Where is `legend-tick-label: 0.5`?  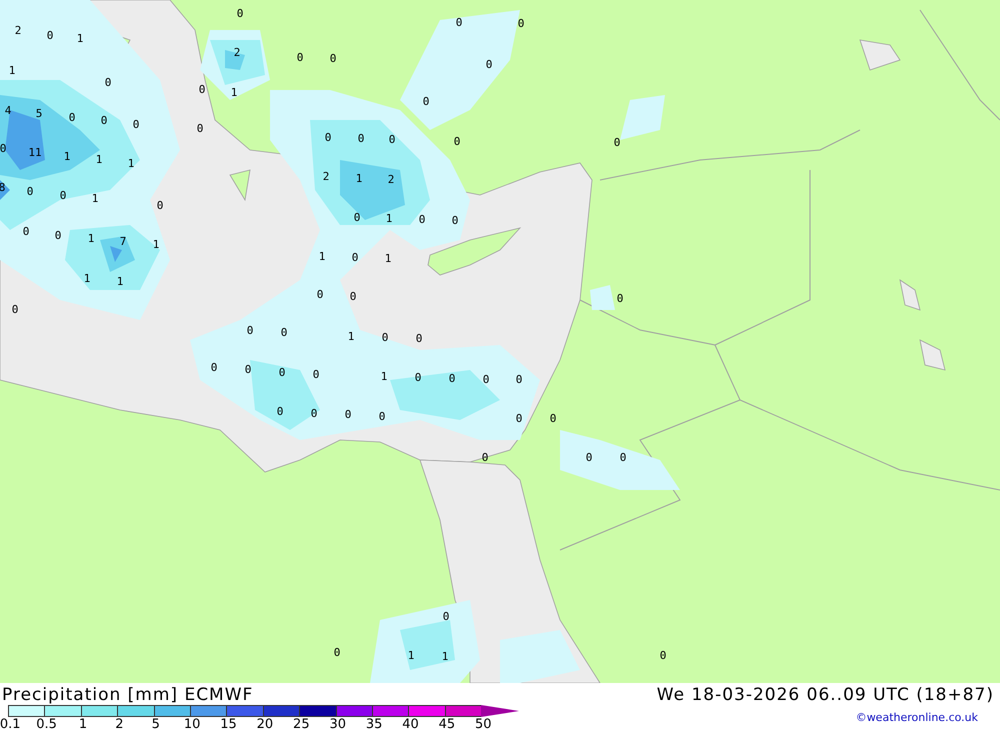
legend-tick-label: 0.5 is located at coordinates (46, 725).